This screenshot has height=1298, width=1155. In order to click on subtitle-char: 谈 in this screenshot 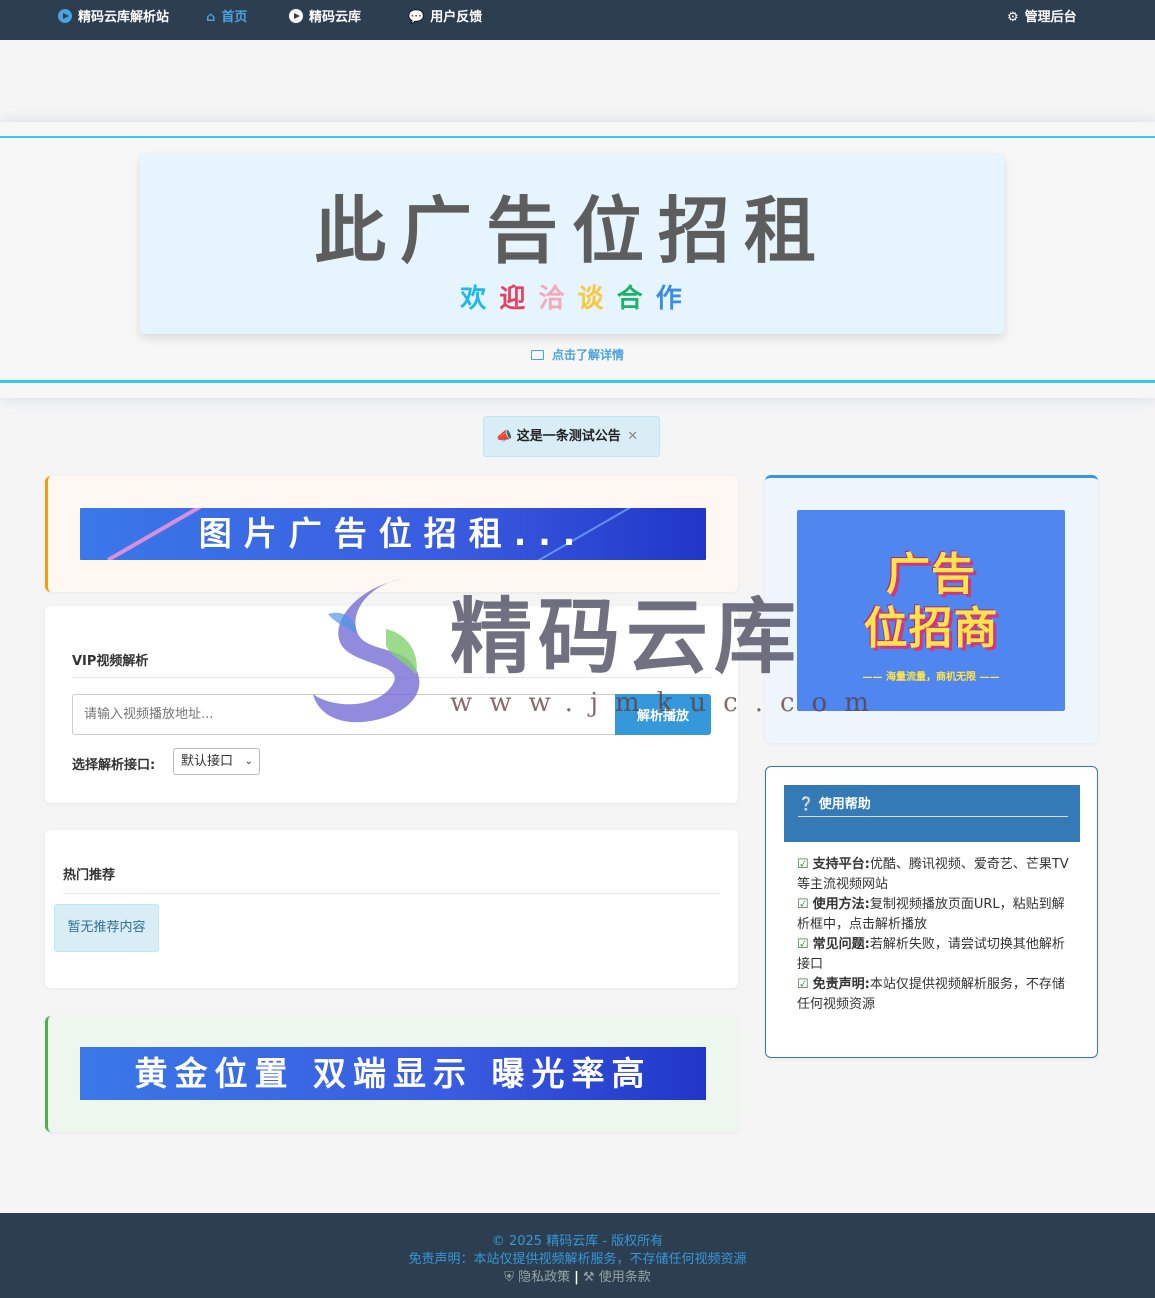, I will do `click(591, 299)`.